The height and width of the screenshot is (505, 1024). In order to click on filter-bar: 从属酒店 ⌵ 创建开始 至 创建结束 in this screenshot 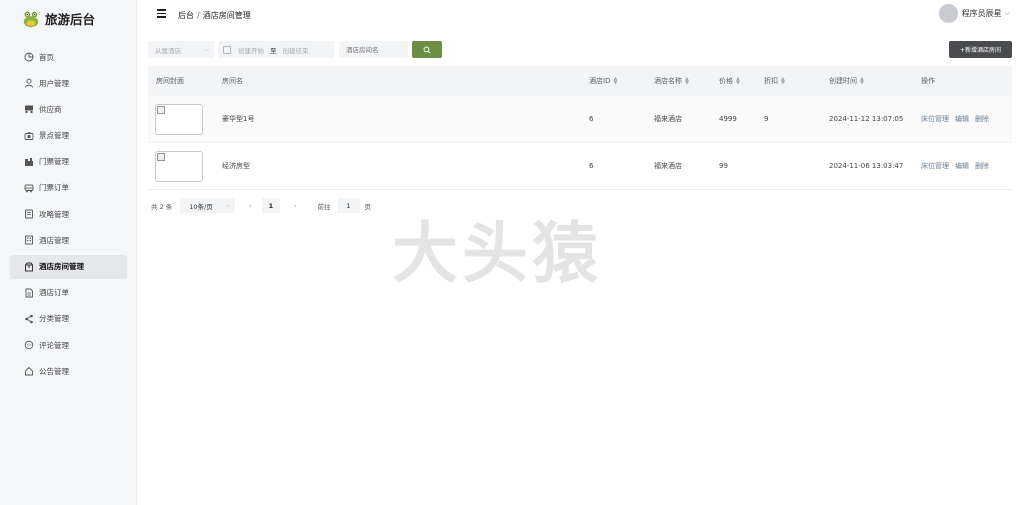, I will do `click(295, 49)`.